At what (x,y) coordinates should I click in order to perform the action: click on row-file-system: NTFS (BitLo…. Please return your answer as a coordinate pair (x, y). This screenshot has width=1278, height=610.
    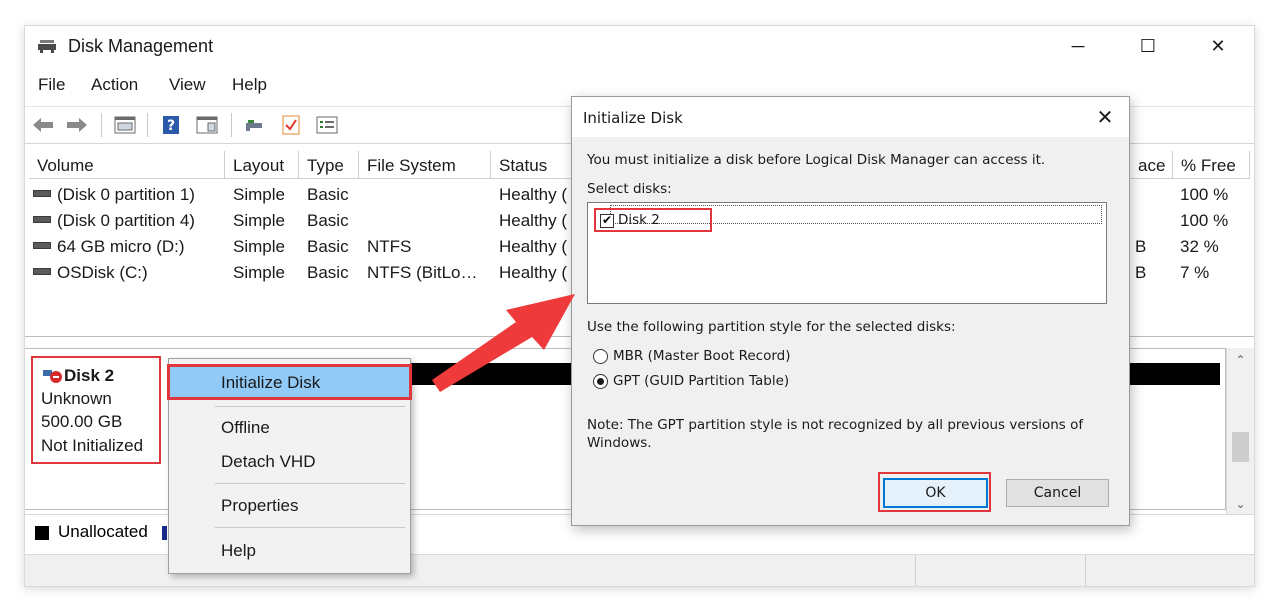
    Looking at the image, I should click on (422, 272).